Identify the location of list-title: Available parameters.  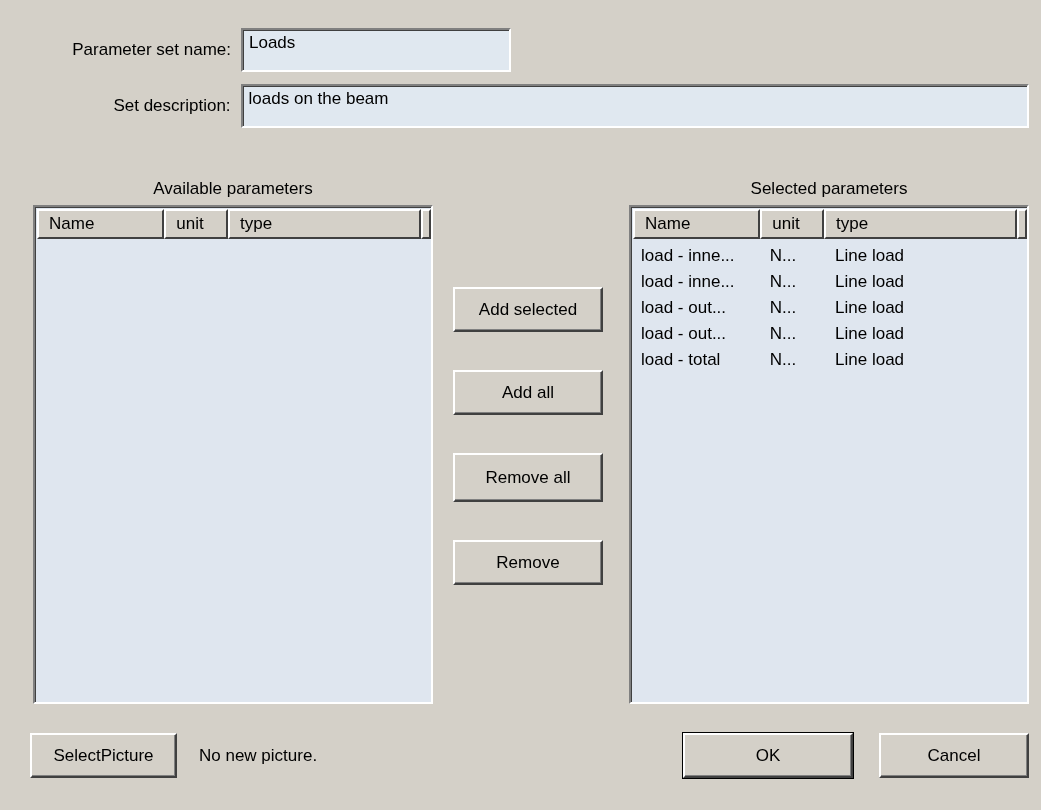
(233, 189).